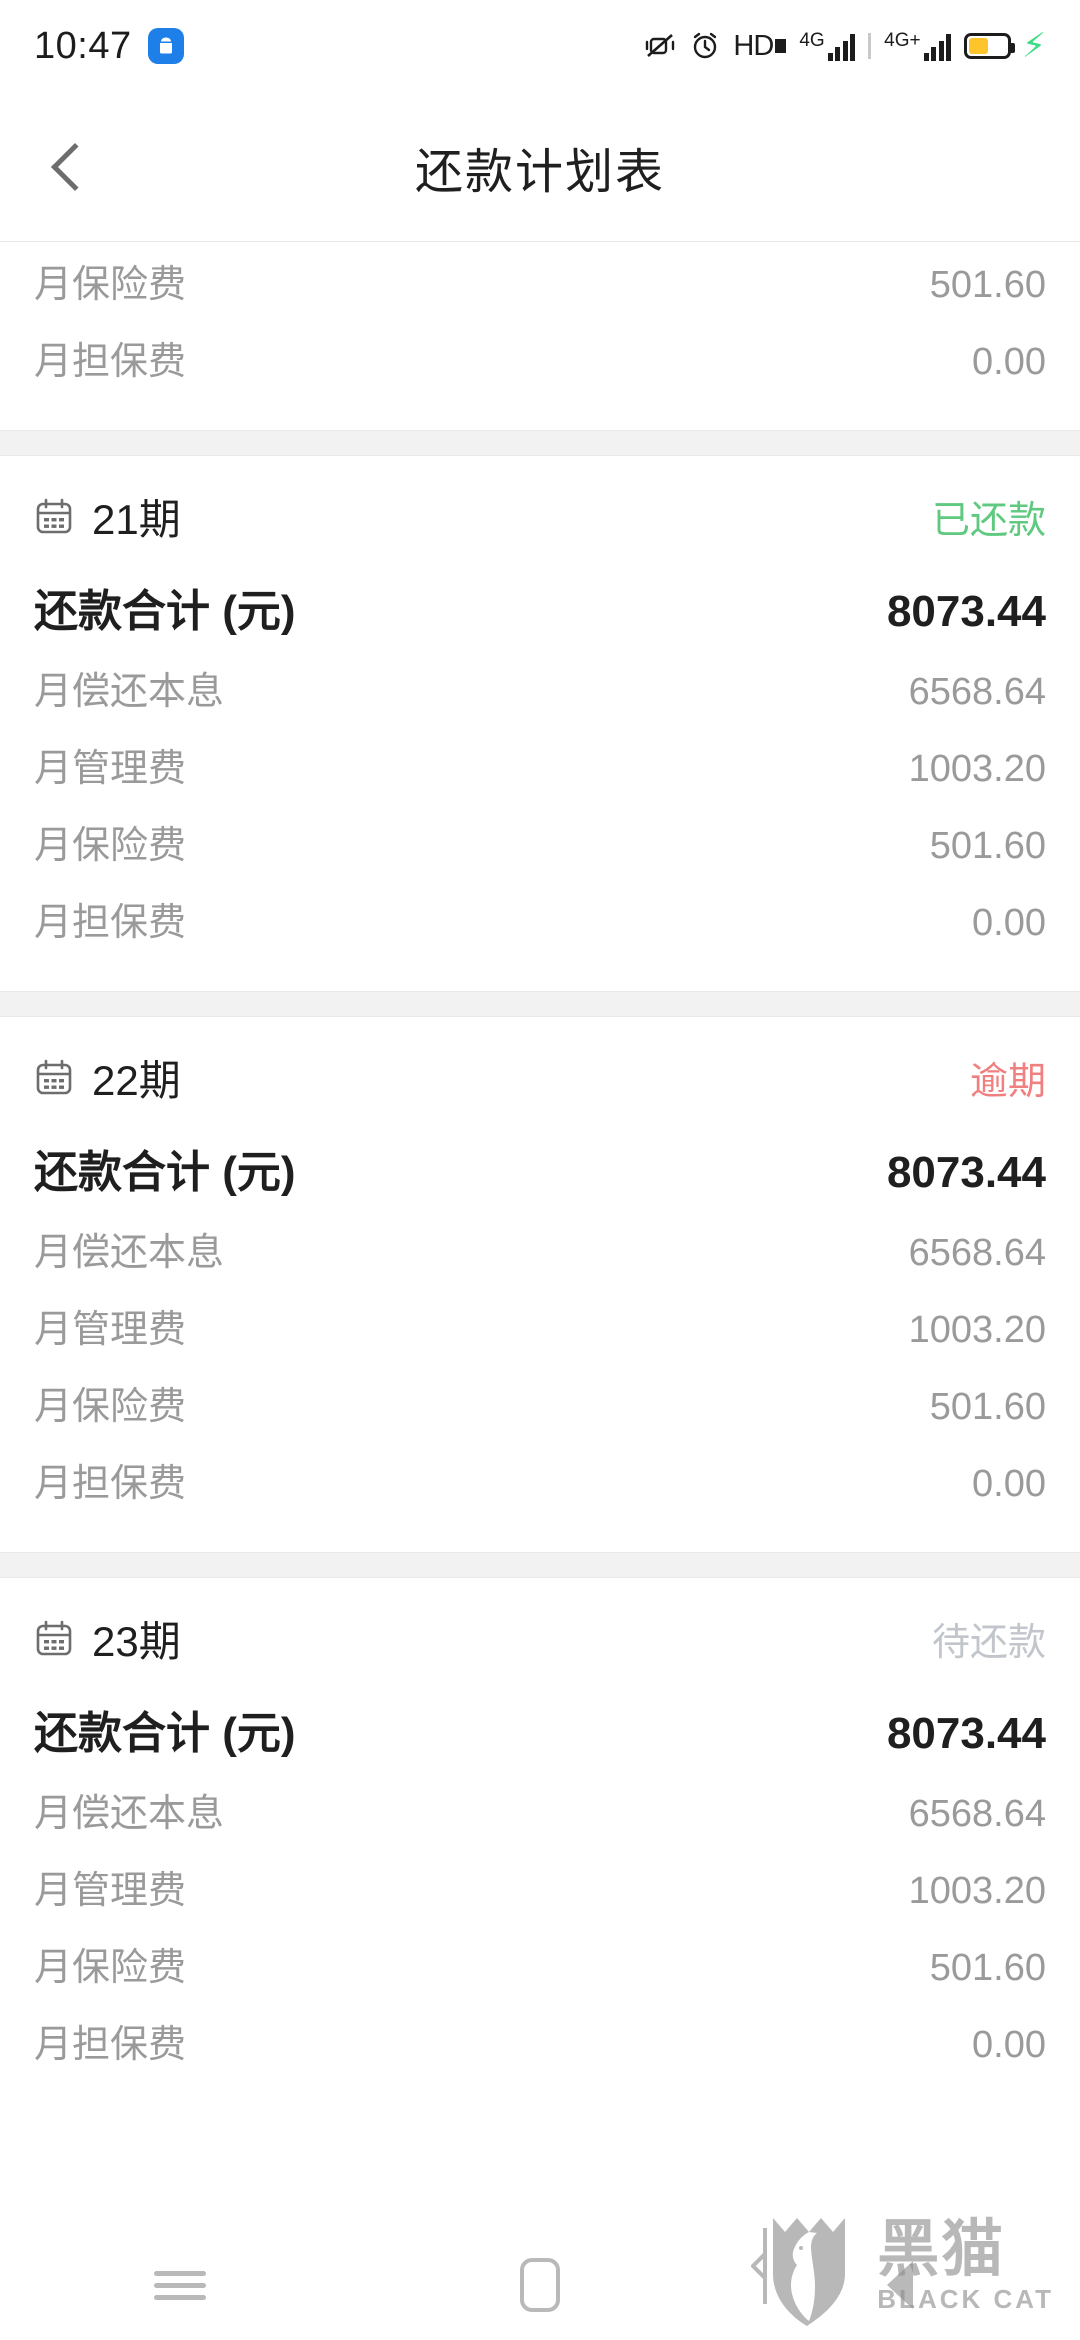 Image resolution: width=1080 pixels, height=2340 pixels. Describe the element at coordinates (965, 2298) in the screenshot. I see `watermark-en-label: BLACK CAT` at that location.